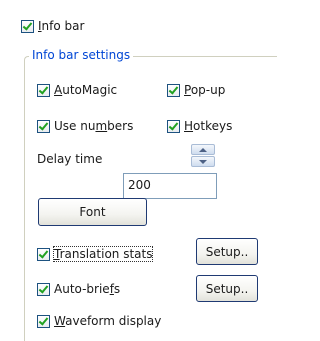 Image resolution: width=320 pixels, height=341 pixels. I want to click on info-bar-label: Info bar, so click(61, 26).